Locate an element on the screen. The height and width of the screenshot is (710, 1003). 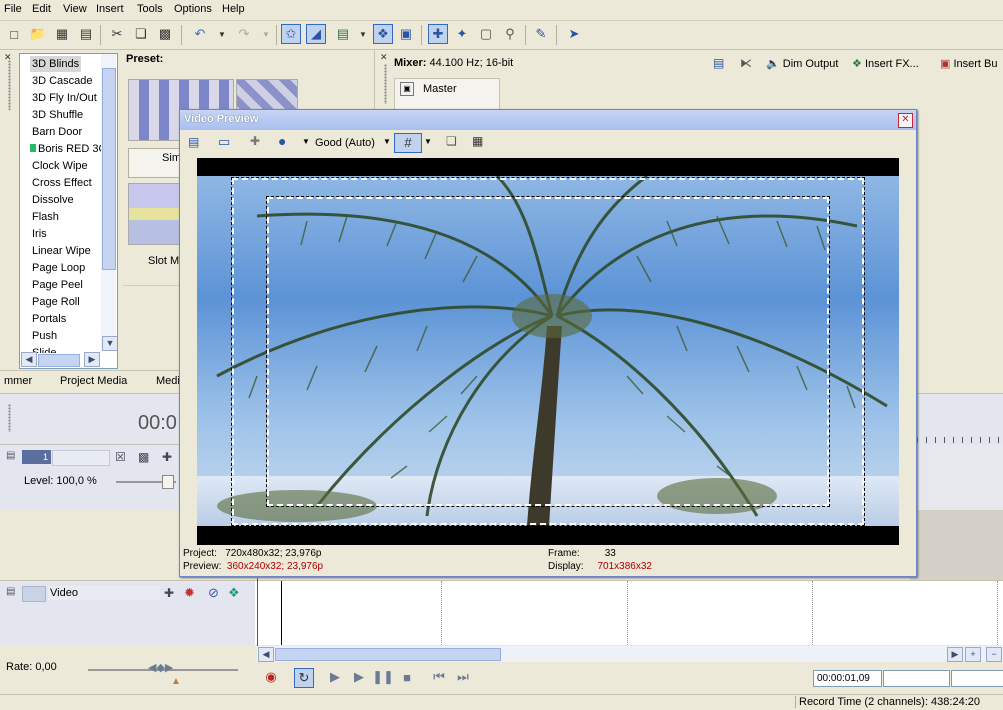
normal-edit-tool-icon: ✩ is located at coordinates (291, 34).